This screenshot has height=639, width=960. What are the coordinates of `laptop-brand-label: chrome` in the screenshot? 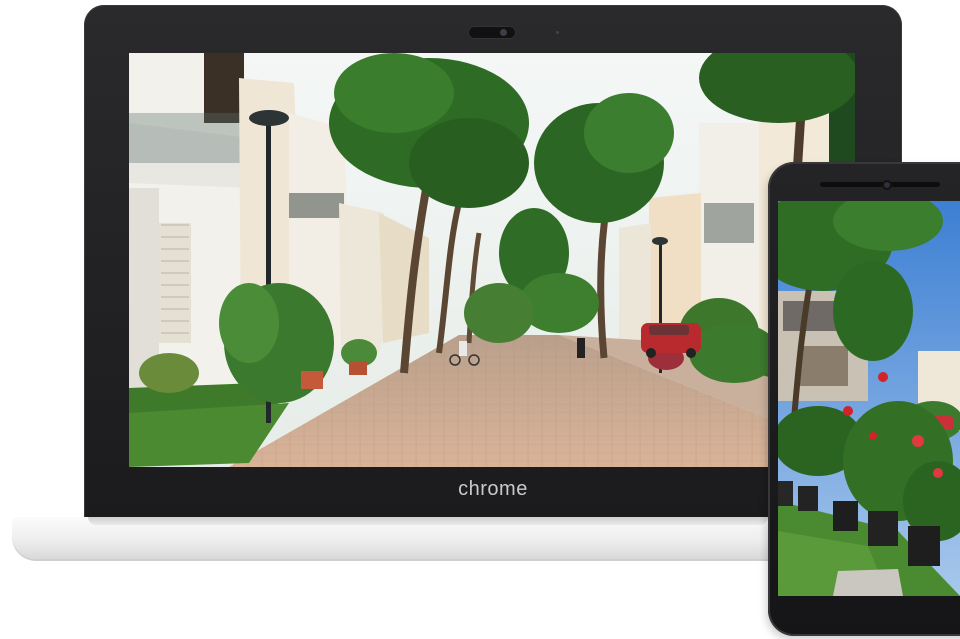 It's located at (493, 489).